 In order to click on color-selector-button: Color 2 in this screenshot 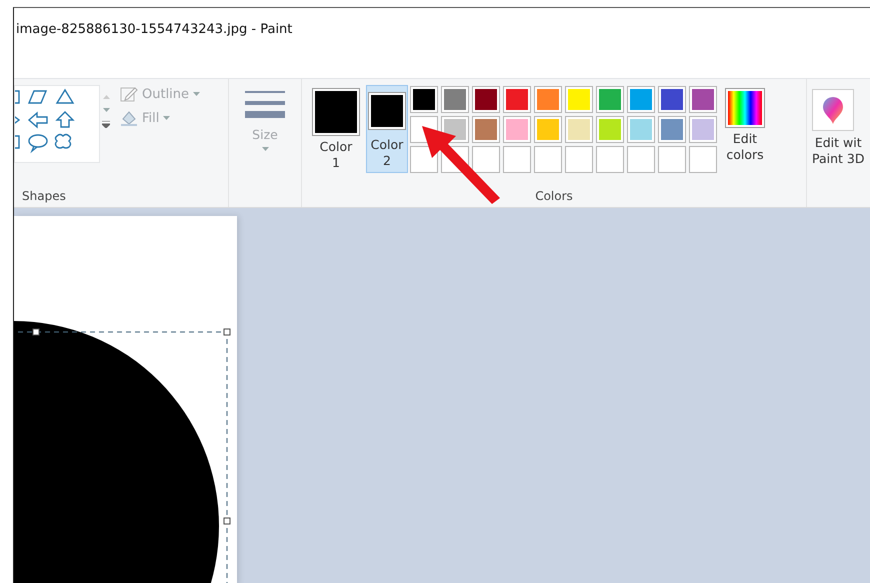, I will do `click(387, 129)`.